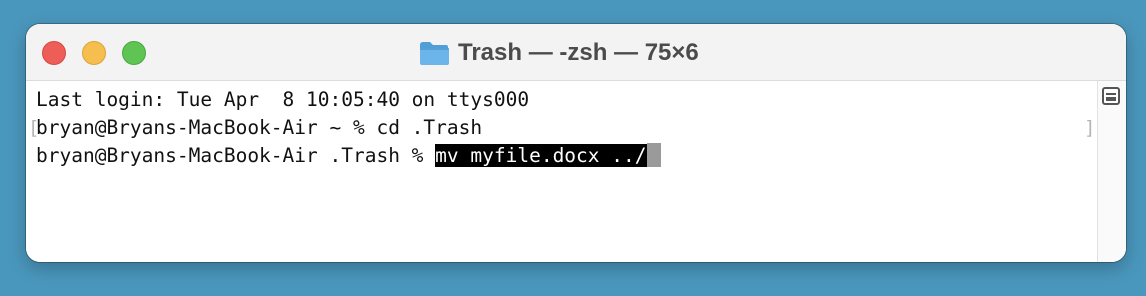 Image resolution: width=1146 pixels, height=296 pixels. I want to click on window-title: Trash — -zsh — 75×6, so click(578, 52).